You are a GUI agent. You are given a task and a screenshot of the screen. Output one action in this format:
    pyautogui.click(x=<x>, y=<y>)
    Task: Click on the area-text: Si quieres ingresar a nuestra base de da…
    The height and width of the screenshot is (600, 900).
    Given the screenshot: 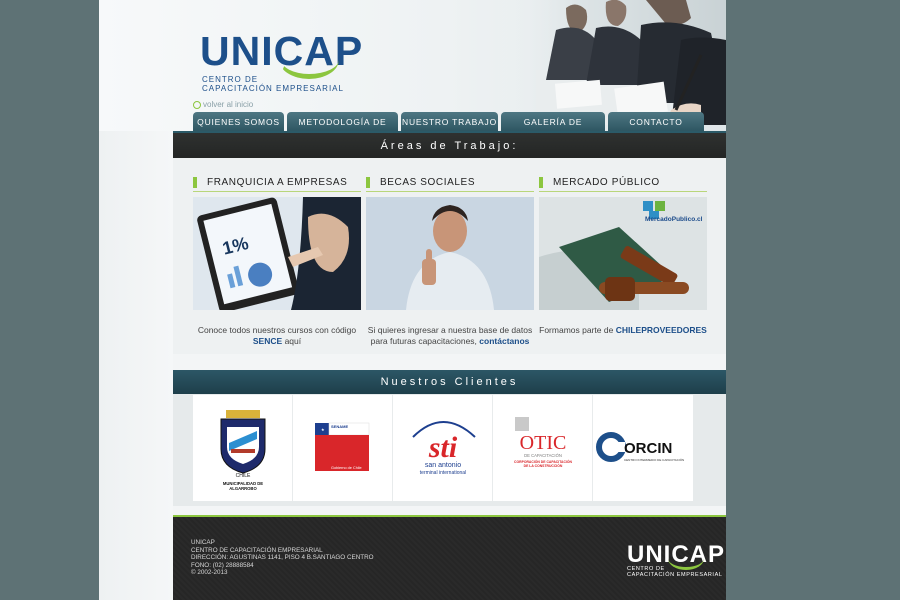 What is the action you would take?
    pyautogui.click(x=450, y=330)
    